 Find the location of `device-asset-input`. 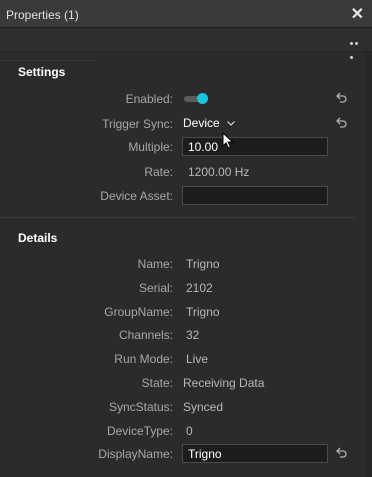

device-asset-input is located at coordinates (255, 195).